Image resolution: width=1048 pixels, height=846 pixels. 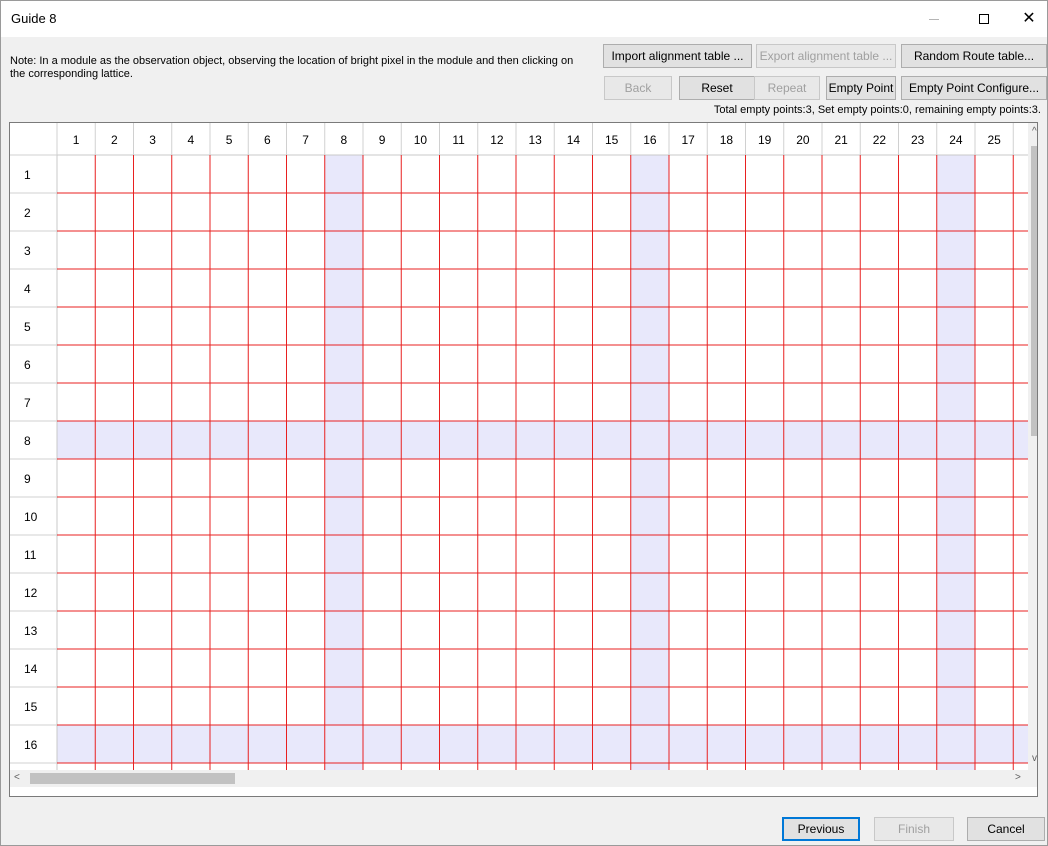 I want to click on previous-button: Previous, so click(x=821, y=829).